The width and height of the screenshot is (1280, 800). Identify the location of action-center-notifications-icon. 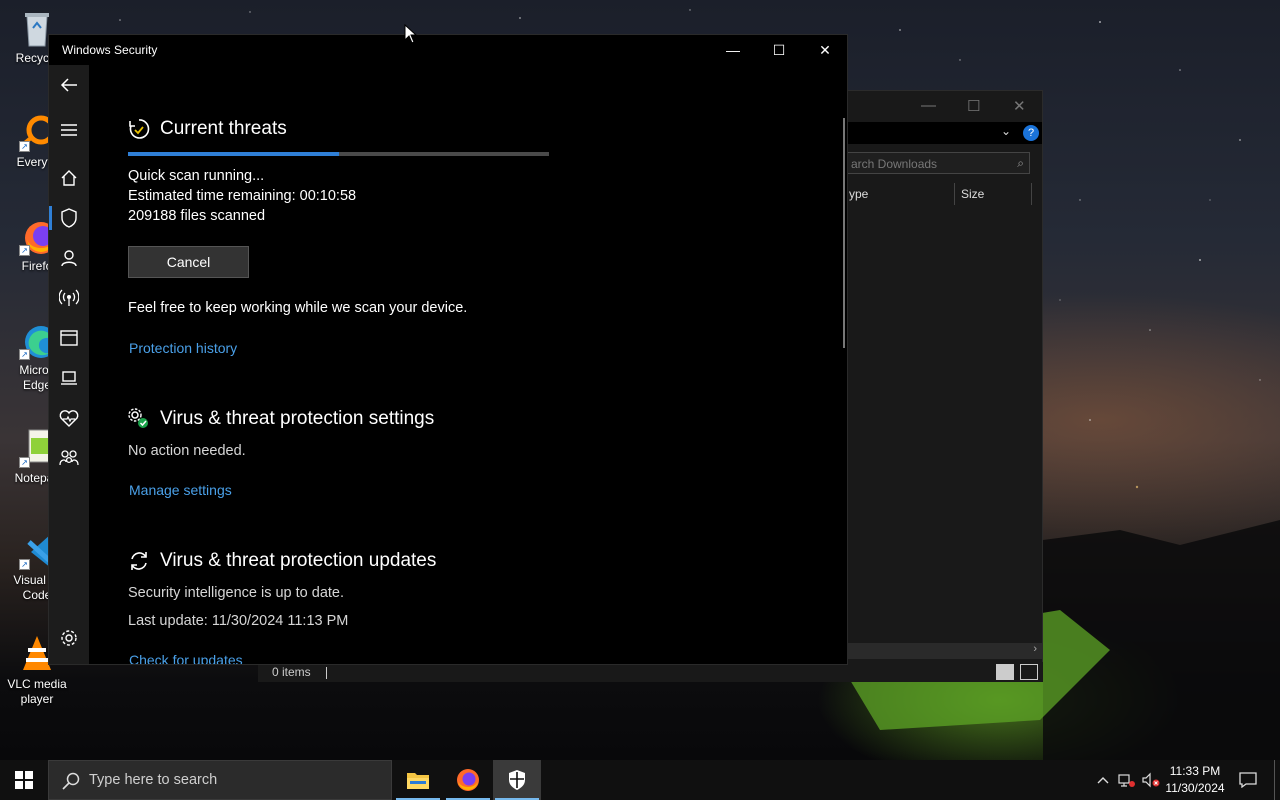
(1248, 780).